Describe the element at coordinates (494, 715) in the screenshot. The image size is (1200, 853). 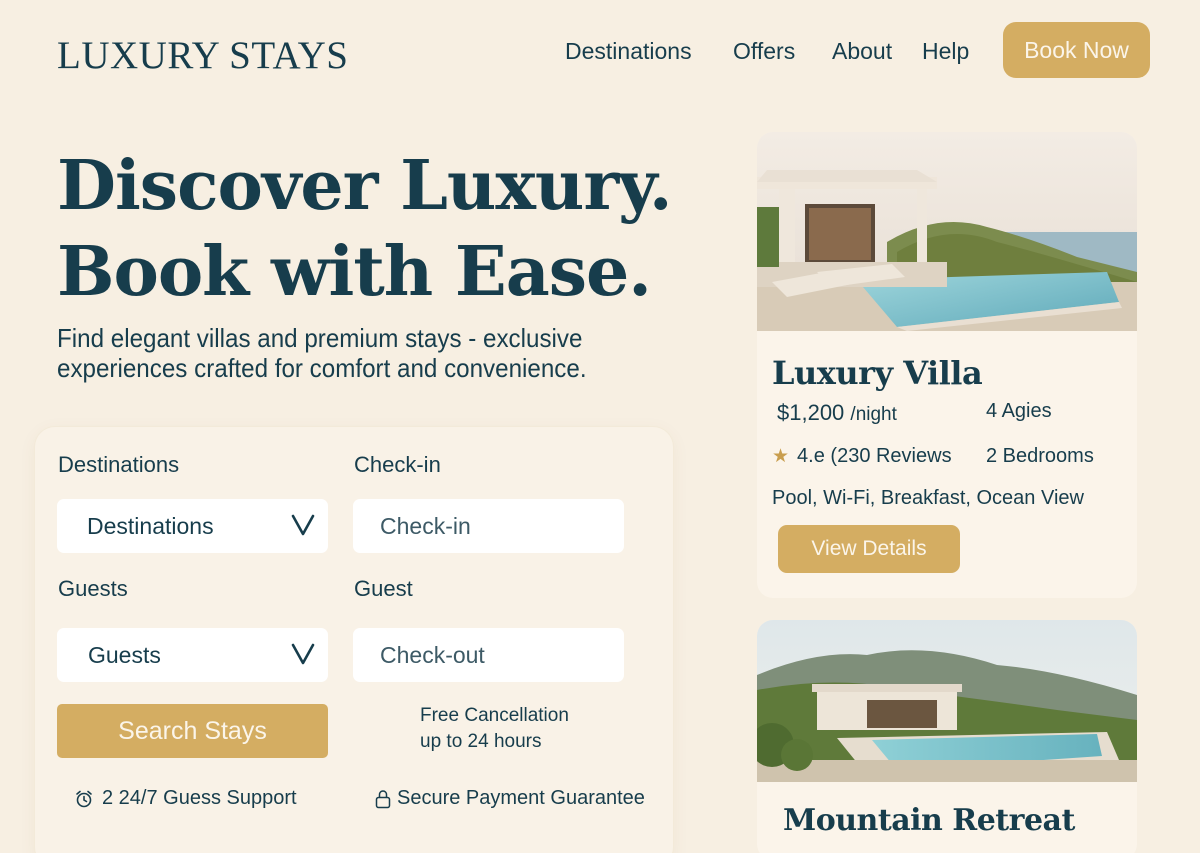
I see `free-cancellation-line-1: Free Cancellation` at that location.